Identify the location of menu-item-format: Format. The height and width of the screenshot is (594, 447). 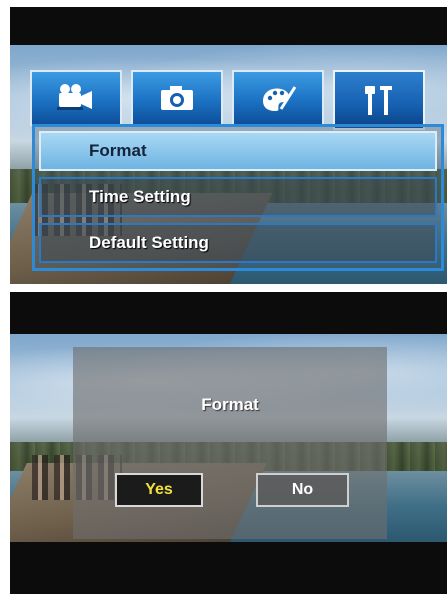
(238, 151).